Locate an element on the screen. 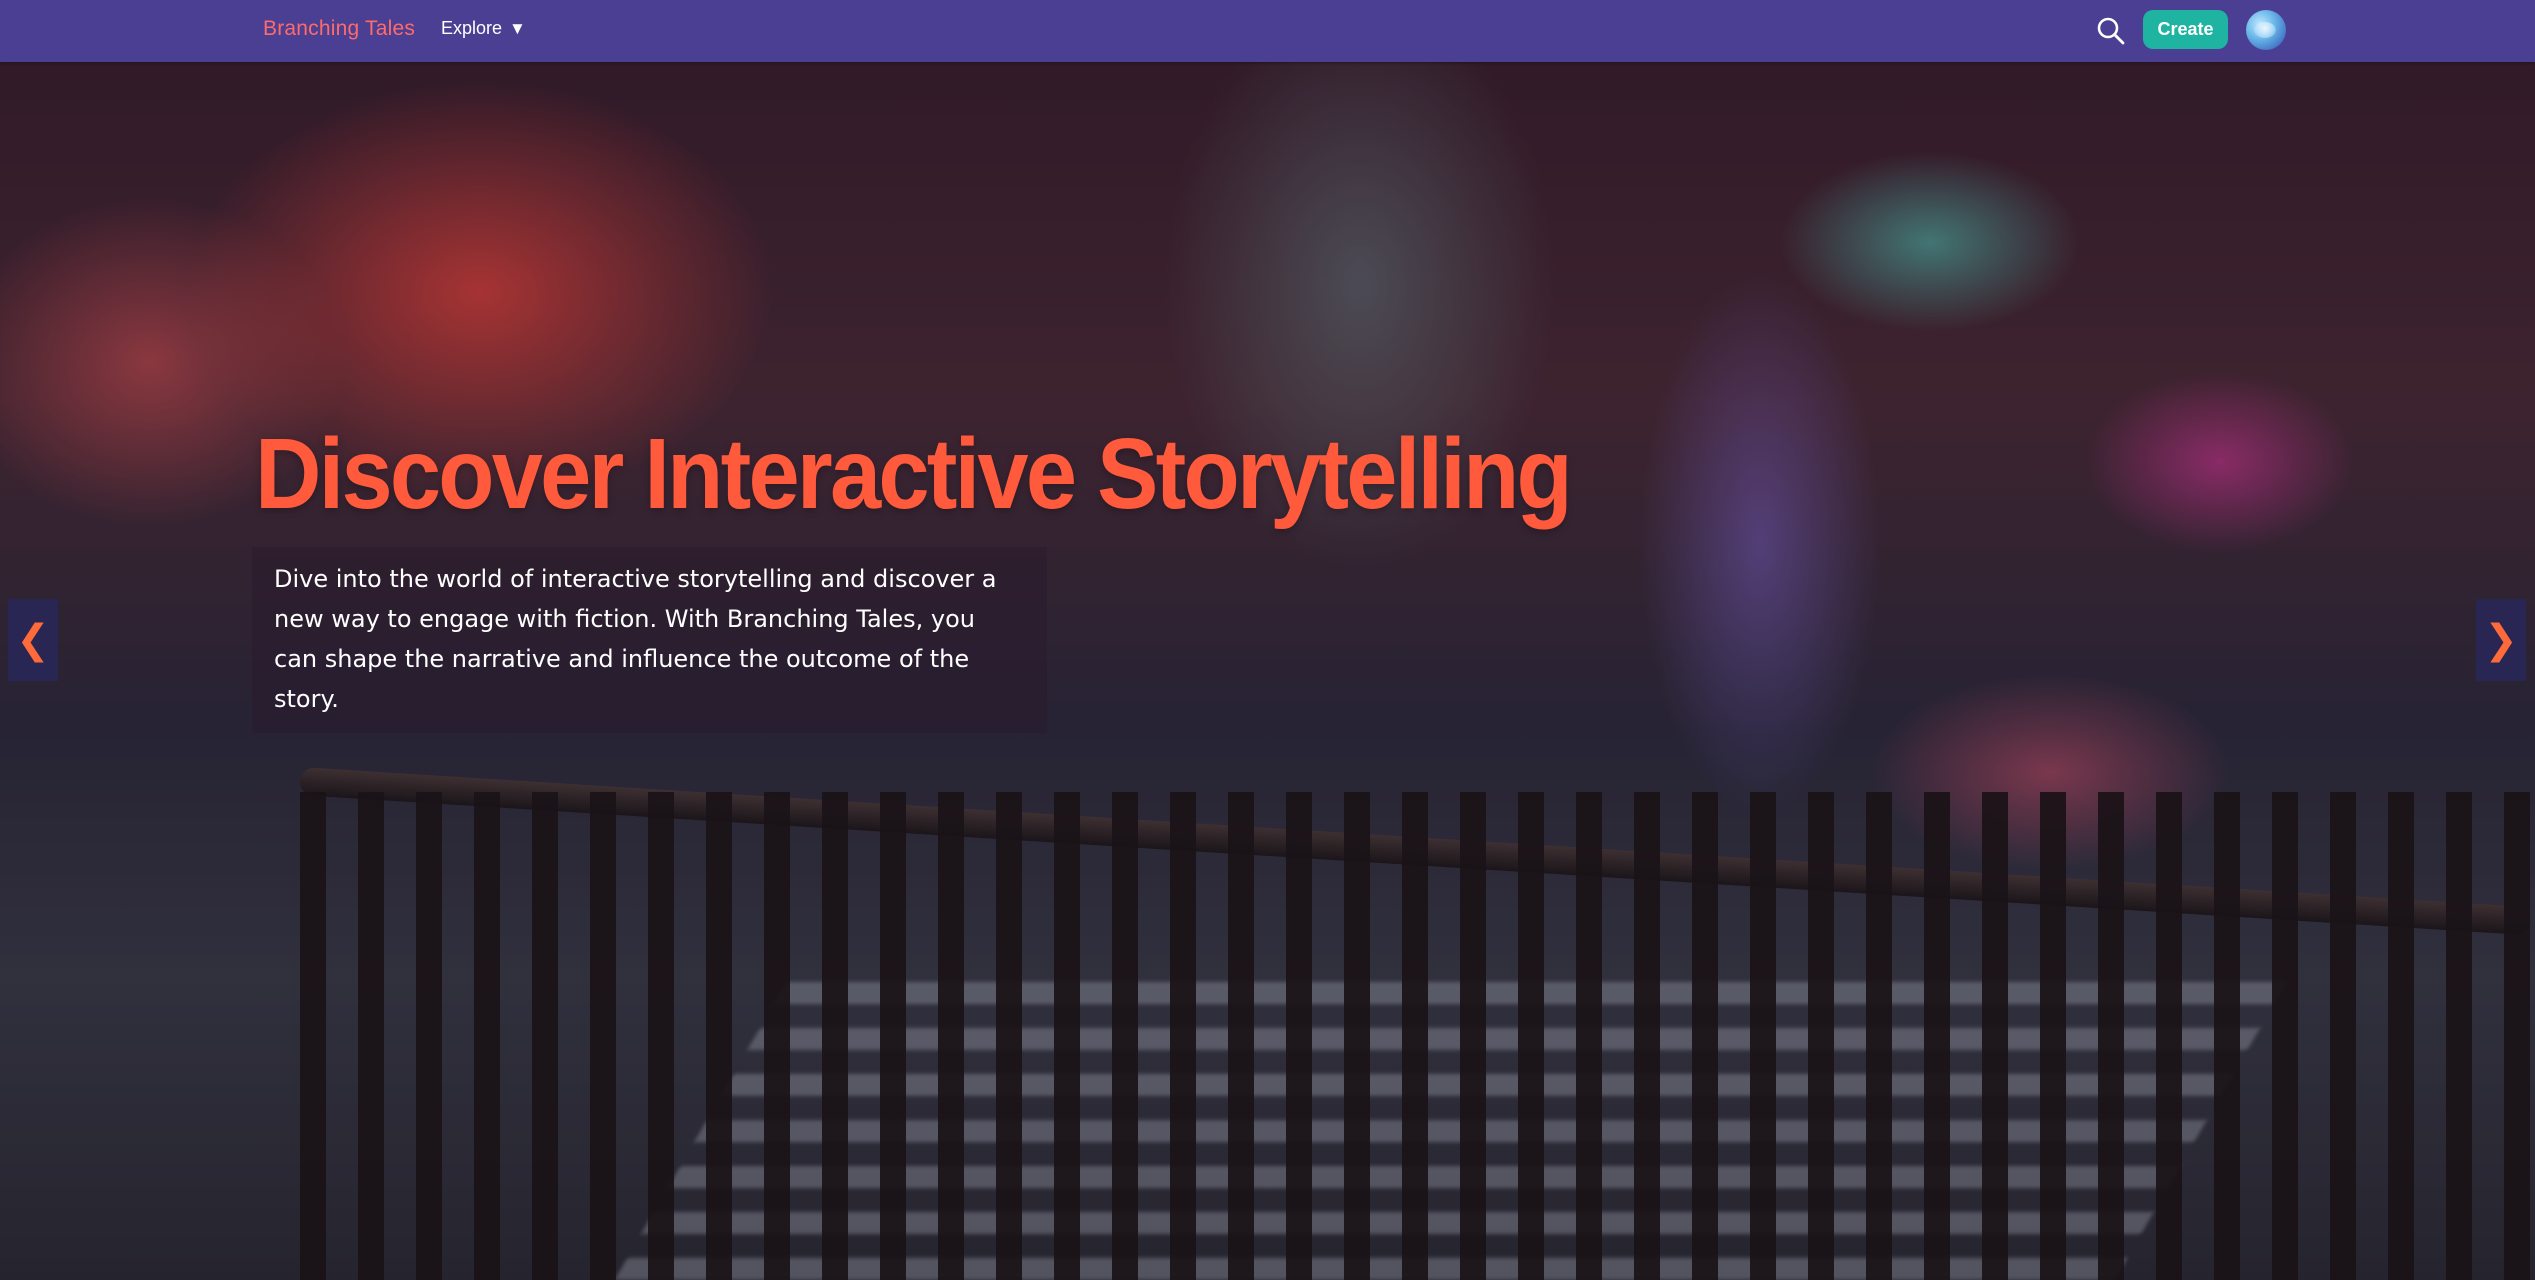 Image resolution: width=2535 pixels, height=1280 pixels. hero-title: Discover Interactive Storytelling is located at coordinates (914, 474).